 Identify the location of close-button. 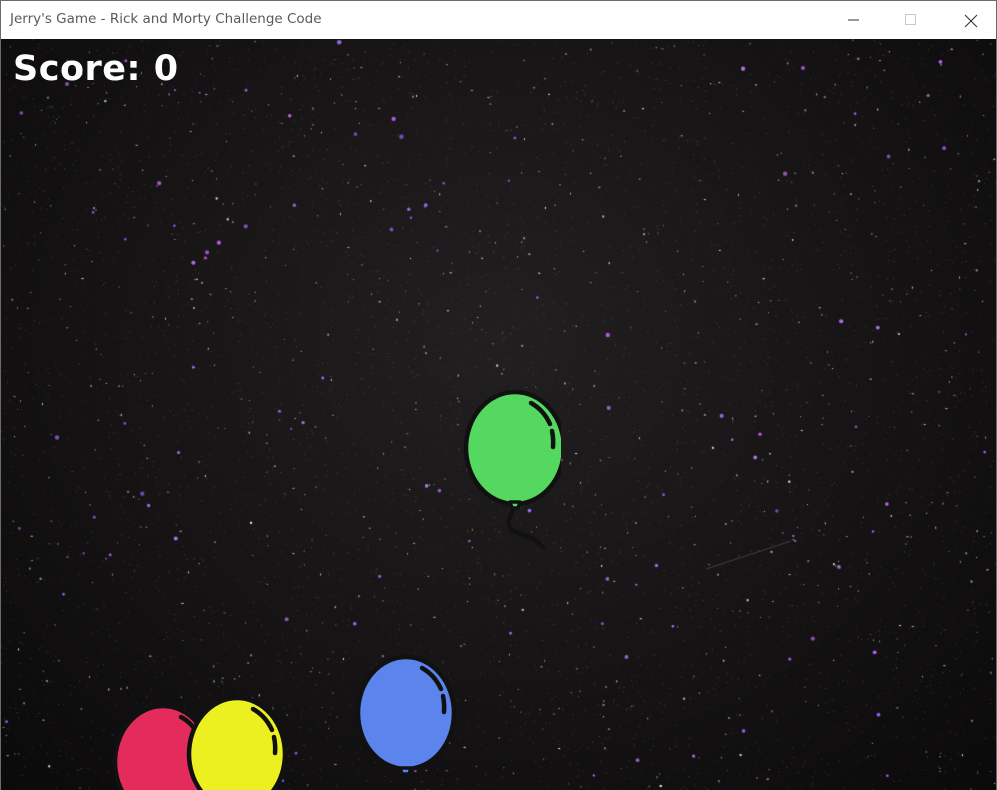
(970, 20).